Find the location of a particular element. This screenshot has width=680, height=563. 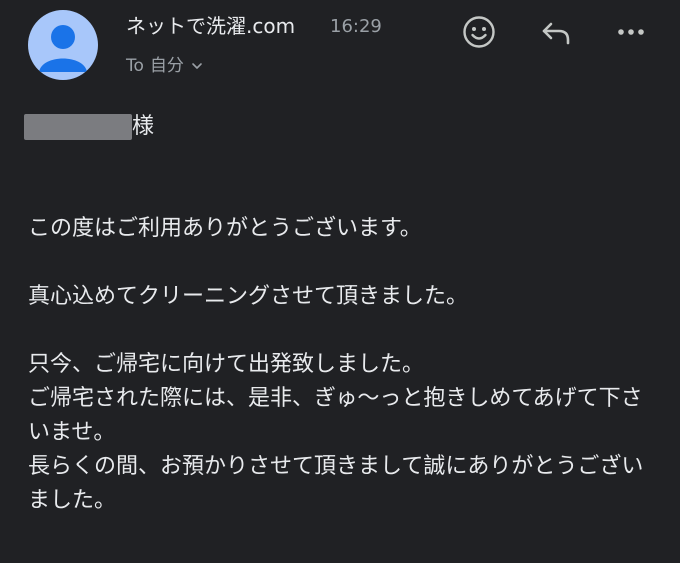

reply-button is located at coordinates (556, 32).